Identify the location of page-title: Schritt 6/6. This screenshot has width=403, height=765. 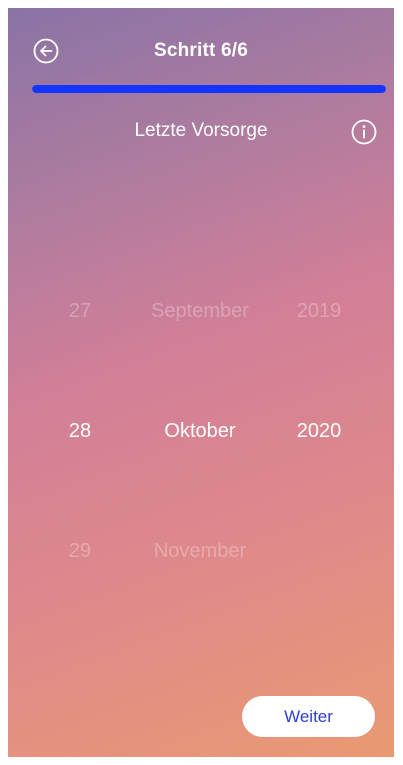
(201, 50).